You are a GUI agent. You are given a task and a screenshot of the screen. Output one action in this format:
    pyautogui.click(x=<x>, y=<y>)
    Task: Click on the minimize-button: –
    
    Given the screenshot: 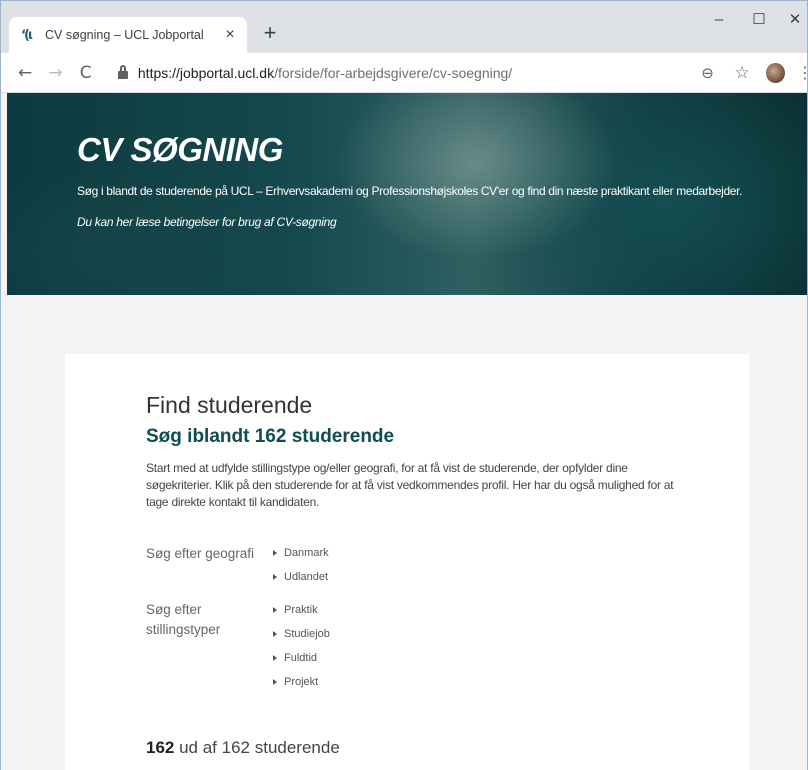 What is the action you would take?
    pyautogui.click(x=719, y=20)
    